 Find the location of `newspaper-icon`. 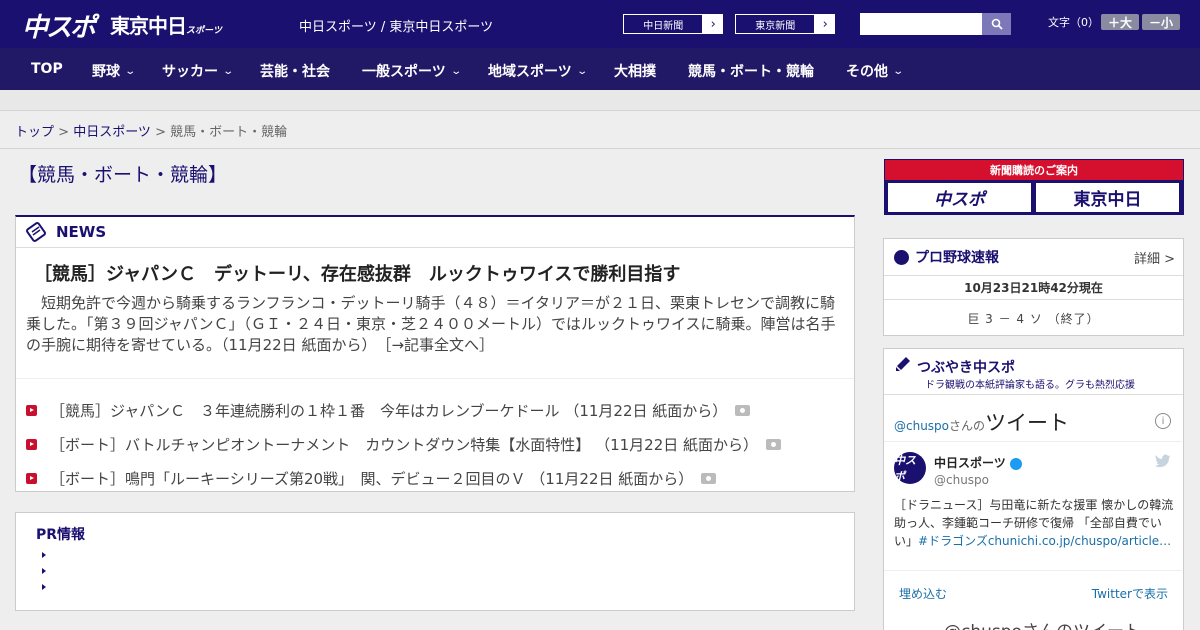

newspaper-icon is located at coordinates (36, 232).